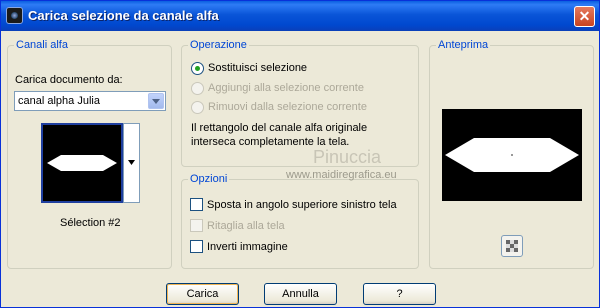 The width and height of the screenshot is (600, 308). I want to click on checkbox-ritaglia-label: Ritaglia alla tela, so click(246, 226).